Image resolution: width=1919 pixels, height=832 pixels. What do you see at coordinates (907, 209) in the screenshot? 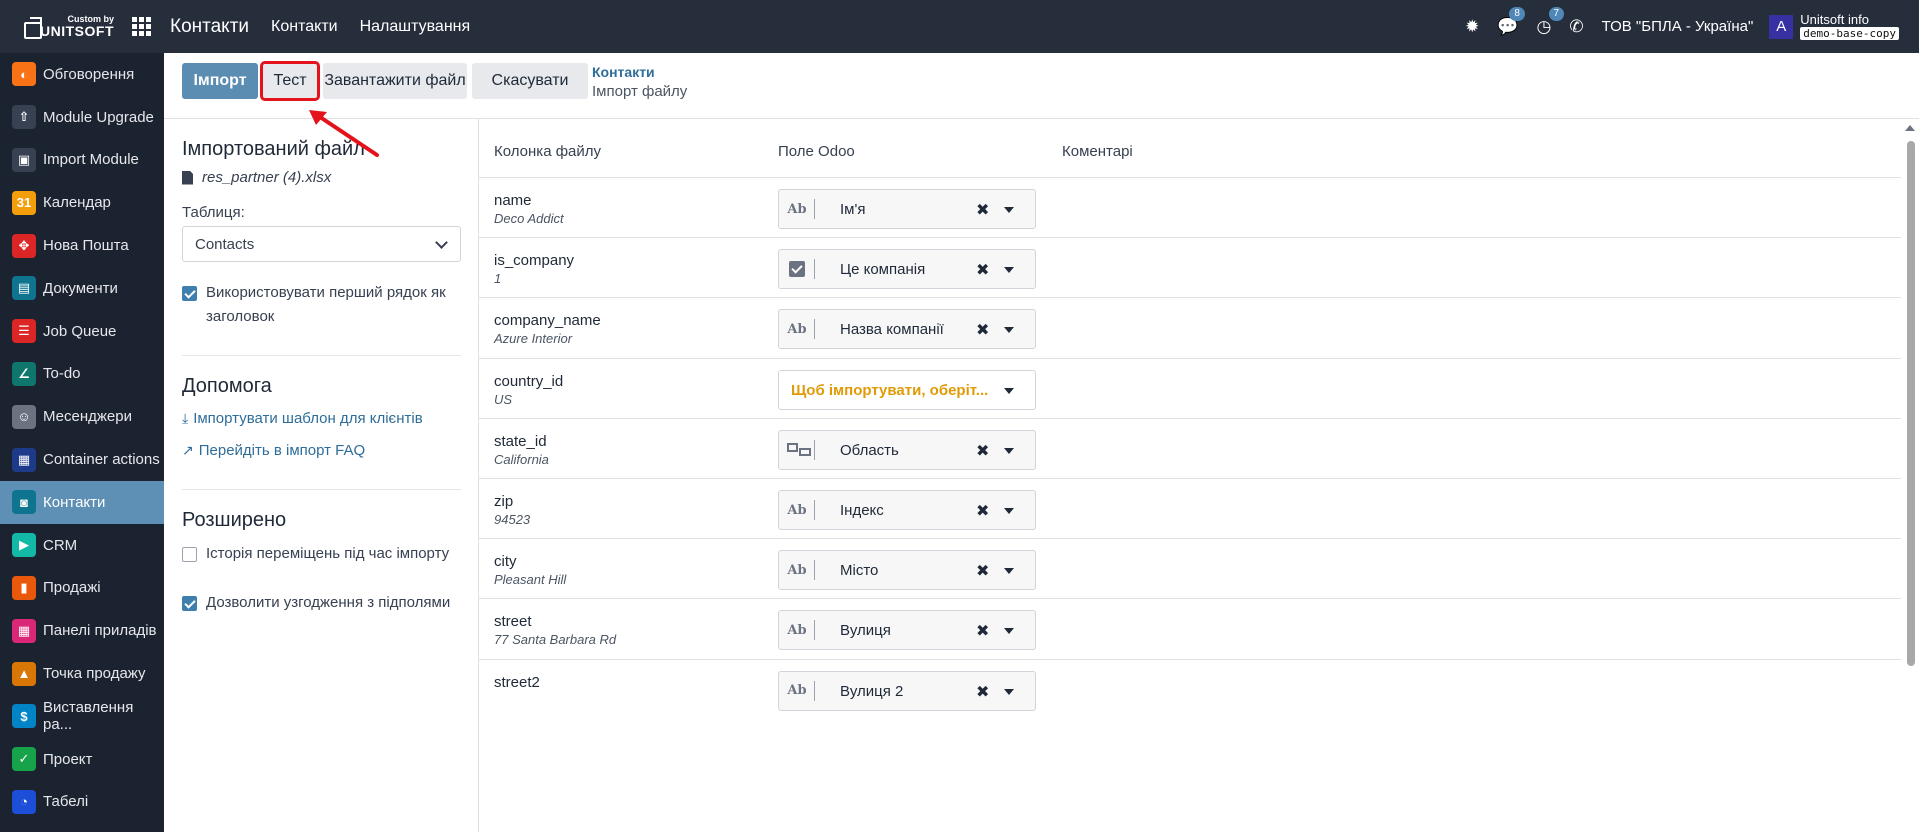
I see `odoo-field-select: Ab Ім'я ✖` at bounding box center [907, 209].